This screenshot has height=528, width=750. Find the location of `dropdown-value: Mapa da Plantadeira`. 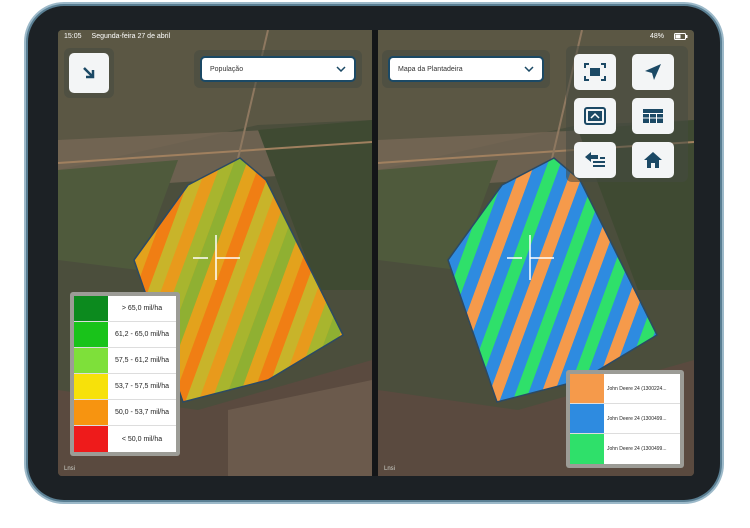

dropdown-value: Mapa da Plantadeira is located at coordinates (430, 69).